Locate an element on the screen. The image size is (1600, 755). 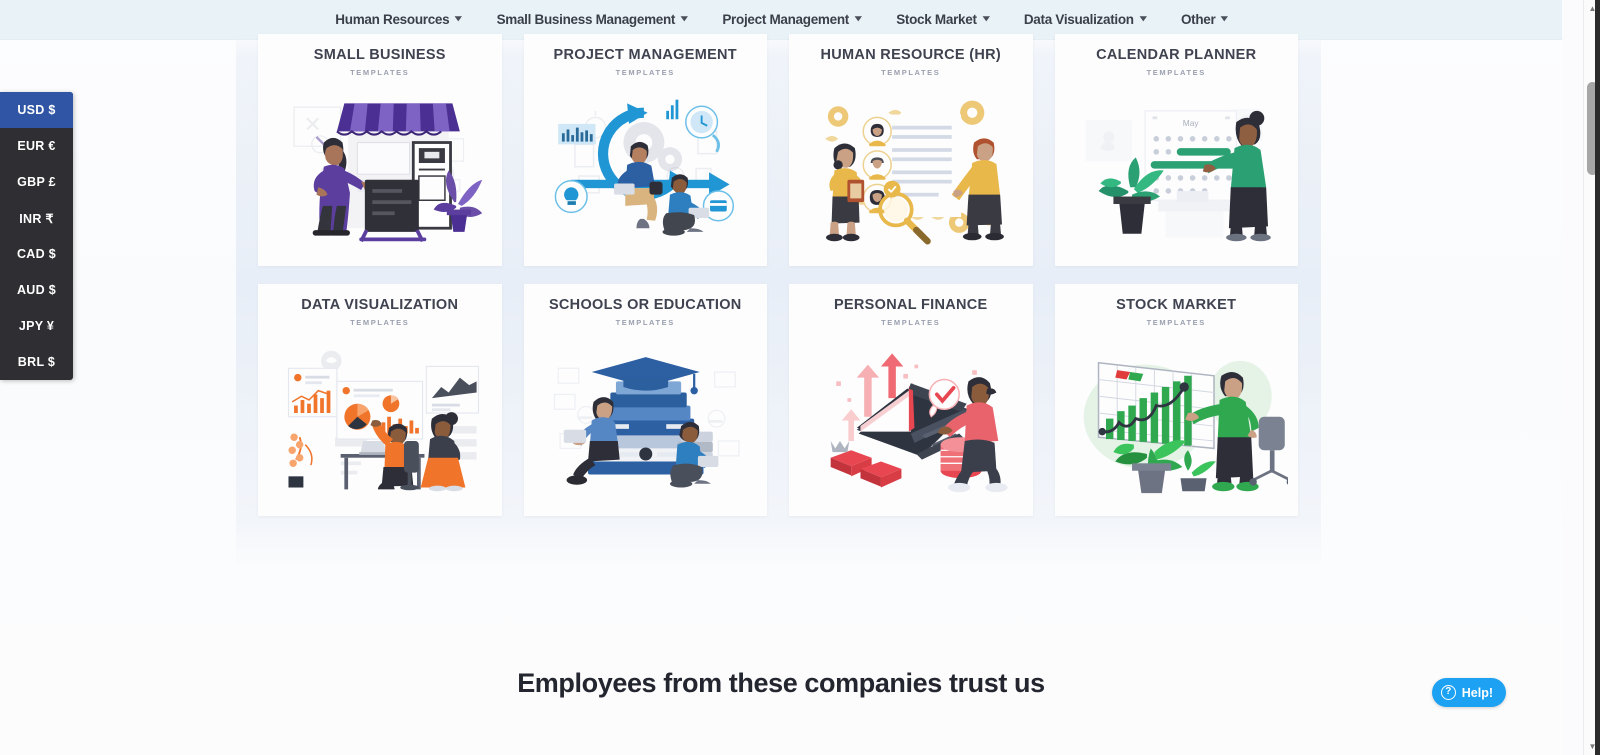
card-title: PROJECT MANAGEMENT is located at coordinates (645, 55).